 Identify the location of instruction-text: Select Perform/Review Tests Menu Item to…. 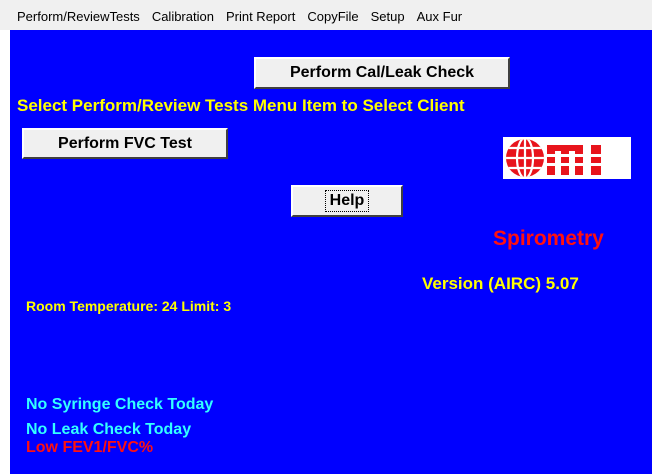
(241, 105).